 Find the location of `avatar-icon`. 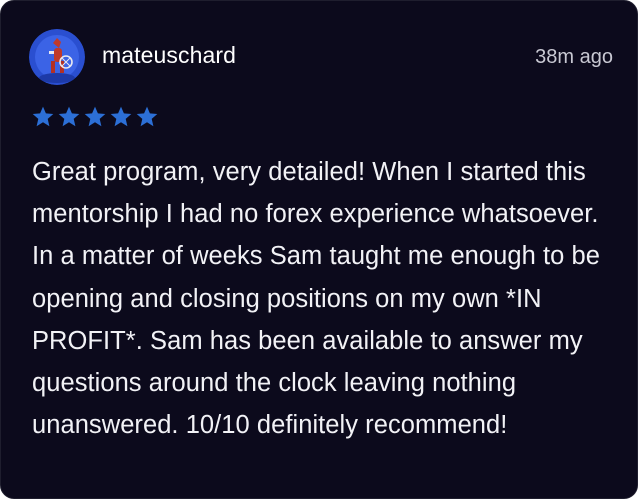

avatar-icon is located at coordinates (57, 57).